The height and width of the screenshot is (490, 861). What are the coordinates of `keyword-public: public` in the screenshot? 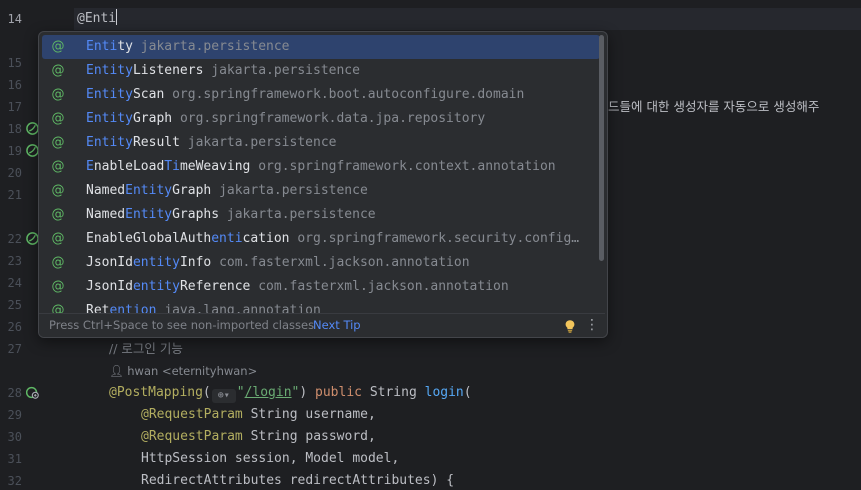 It's located at (338, 392).